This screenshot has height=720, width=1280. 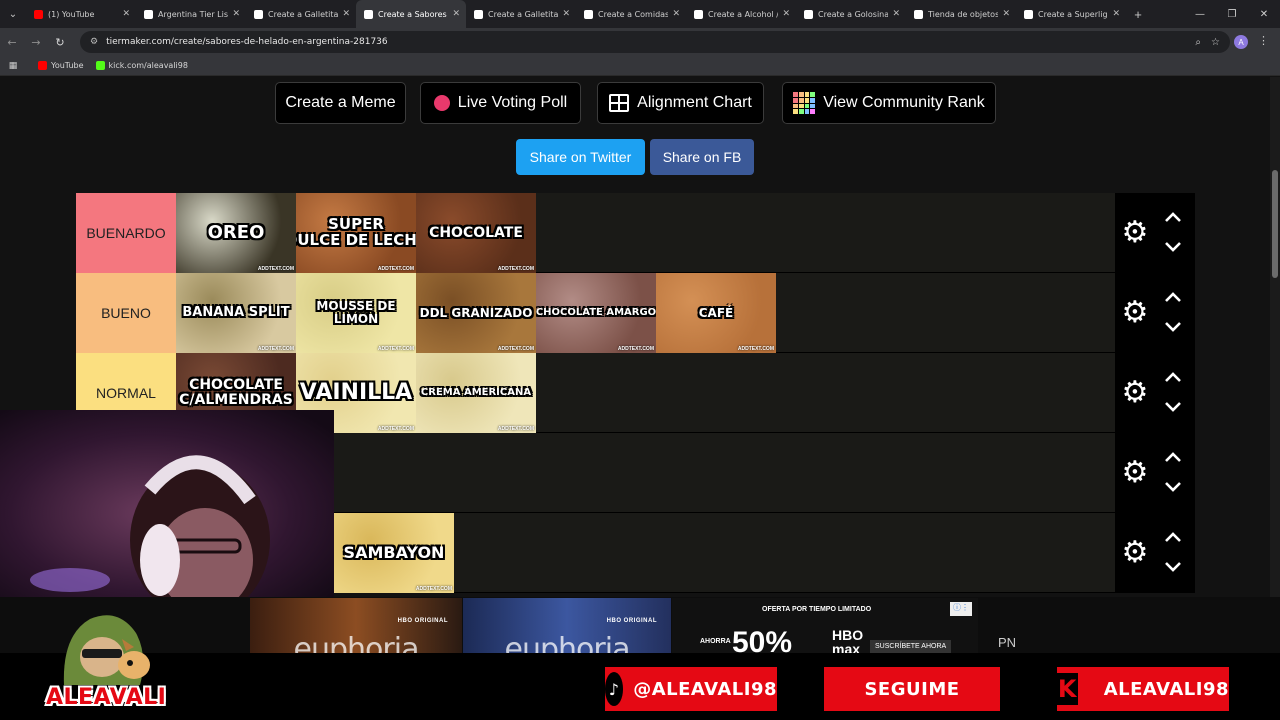 I want to click on kick-badge: K ALEAVALI98, so click(x=1143, y=689).